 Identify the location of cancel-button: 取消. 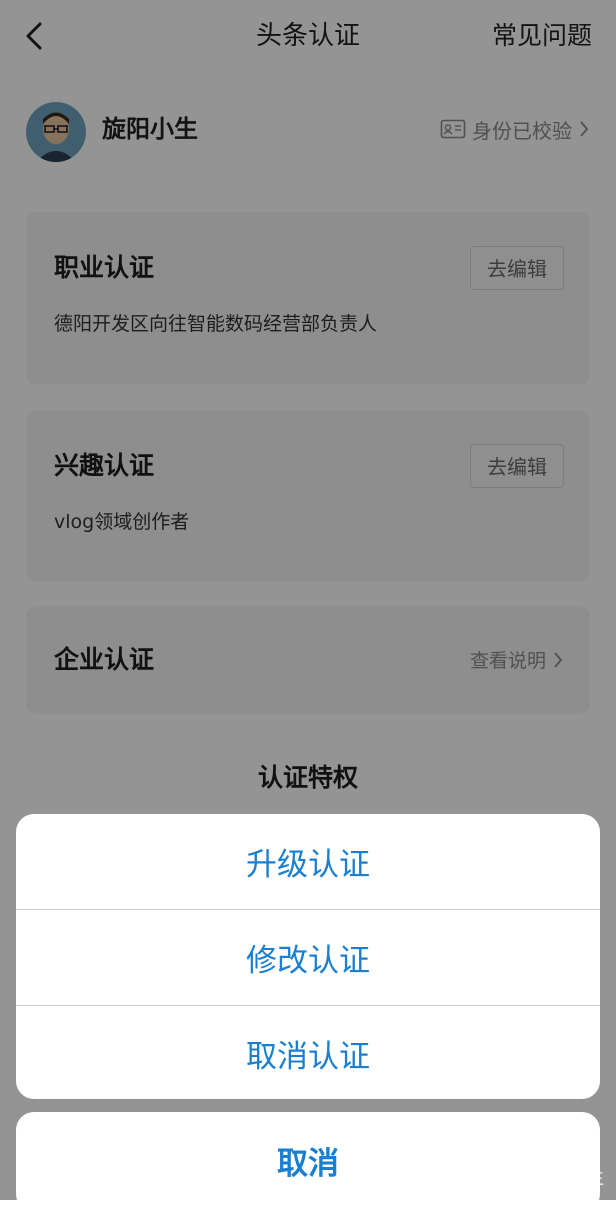
(308, 1160).